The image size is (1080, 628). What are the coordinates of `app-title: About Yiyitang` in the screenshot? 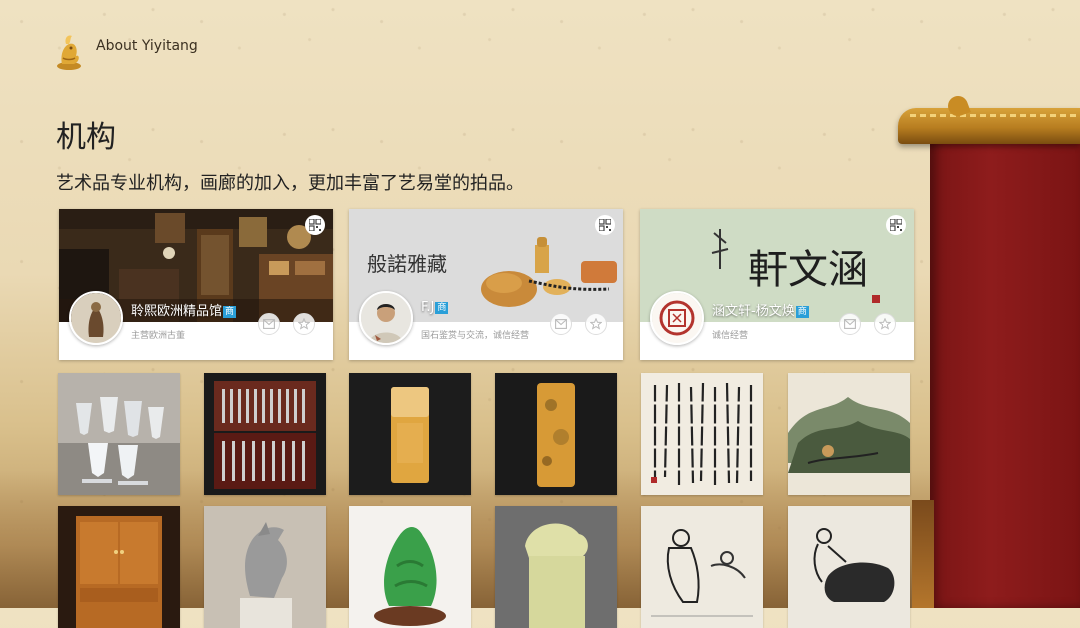 It's located at (147, 46).